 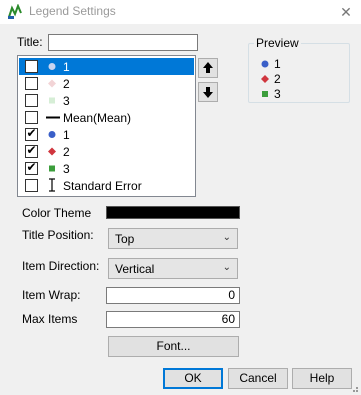 What do you see at coordinates (51, 295) in the screenshot?
I see `item-wrap-label: Item Wrap:` at bounding box center [51, 295].